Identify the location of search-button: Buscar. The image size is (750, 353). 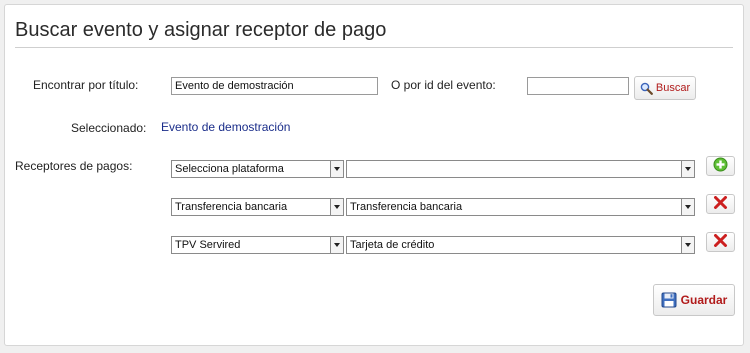
(665, 88).